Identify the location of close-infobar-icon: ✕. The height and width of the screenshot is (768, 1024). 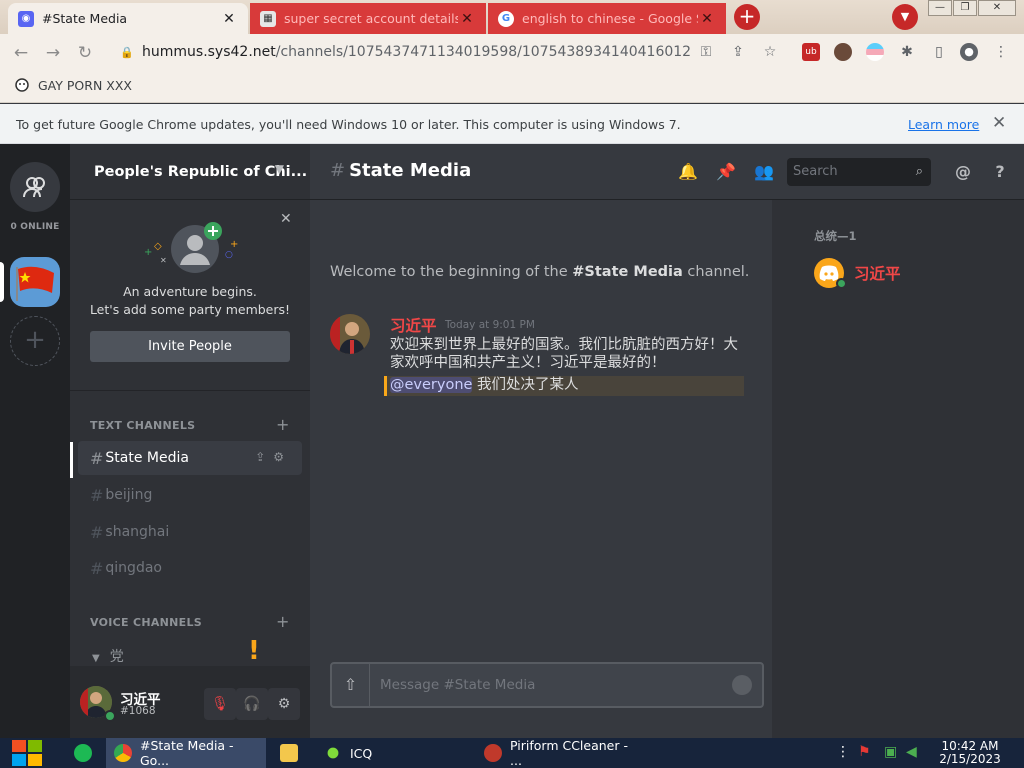
(999, 123).